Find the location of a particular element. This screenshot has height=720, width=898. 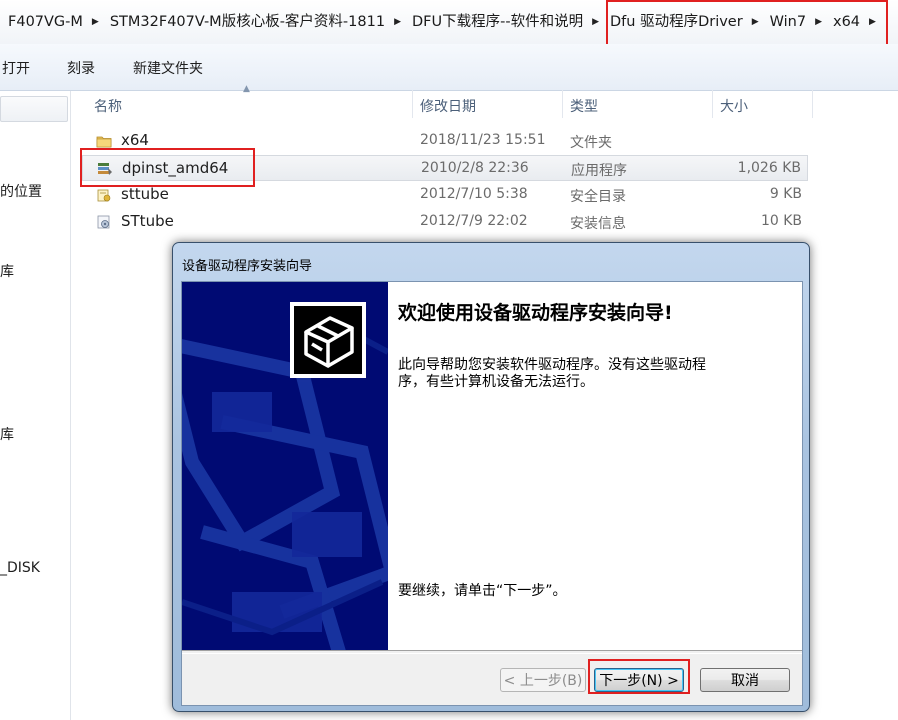

file-name: sttube is located at coordinates (145, 194).